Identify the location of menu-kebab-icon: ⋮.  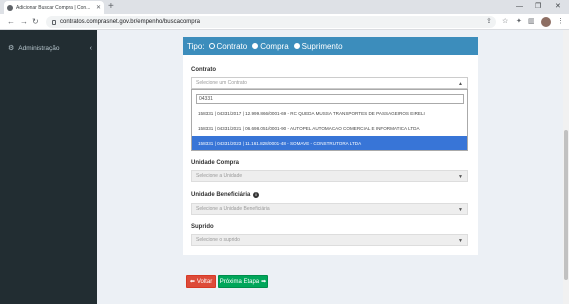
(560, 22).